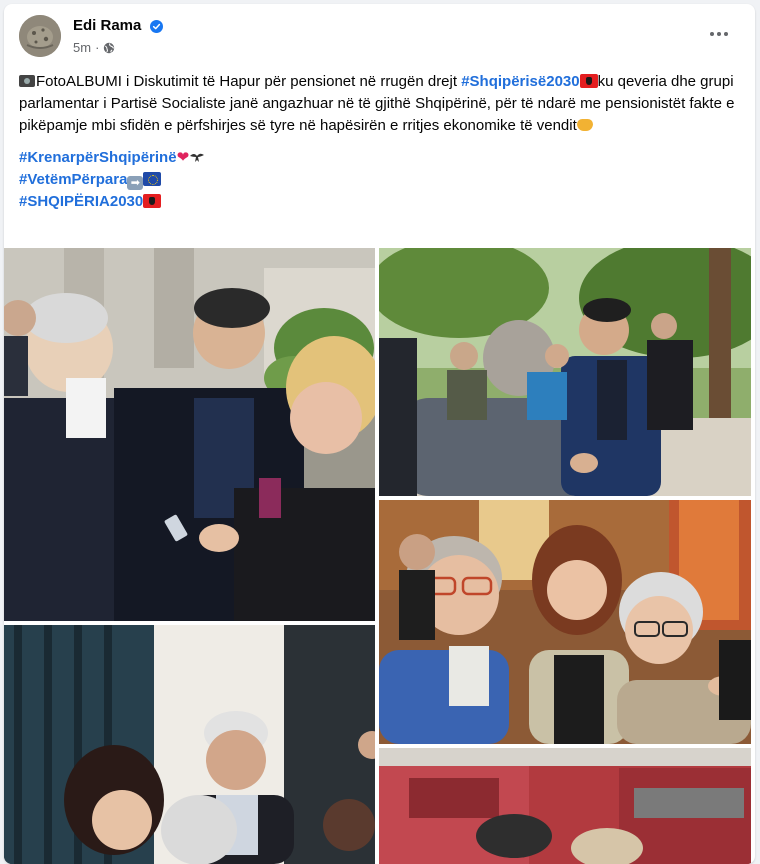 This screenshot has height=864, width=760. Describe the element at coordinates (183, 157) in the screenshot. I see `red-heart-icon: ❤` at that location.